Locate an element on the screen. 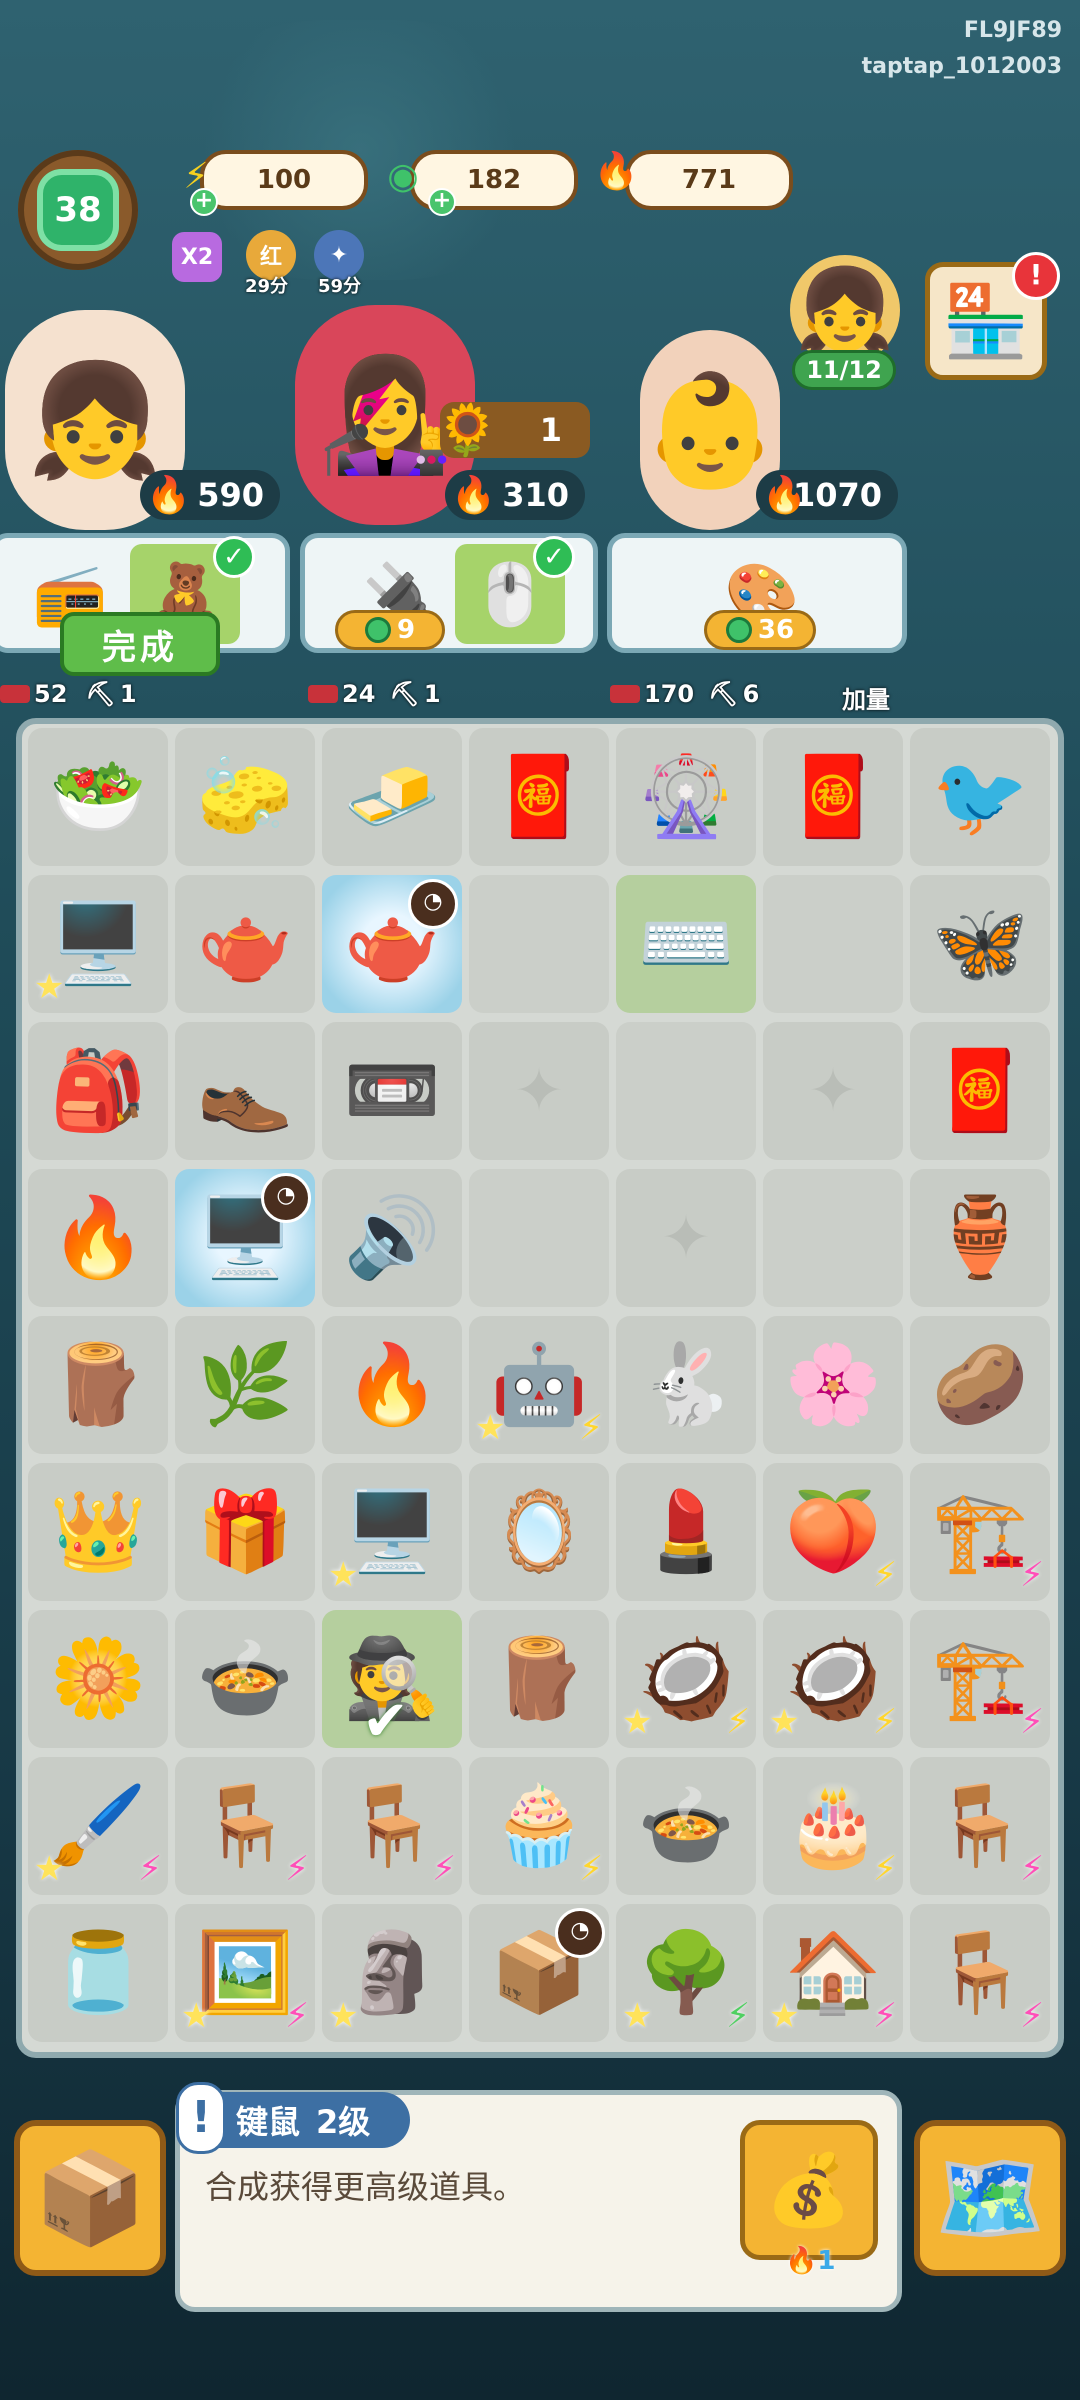  board-item: 👞 is located at coordinates (245, 1091).